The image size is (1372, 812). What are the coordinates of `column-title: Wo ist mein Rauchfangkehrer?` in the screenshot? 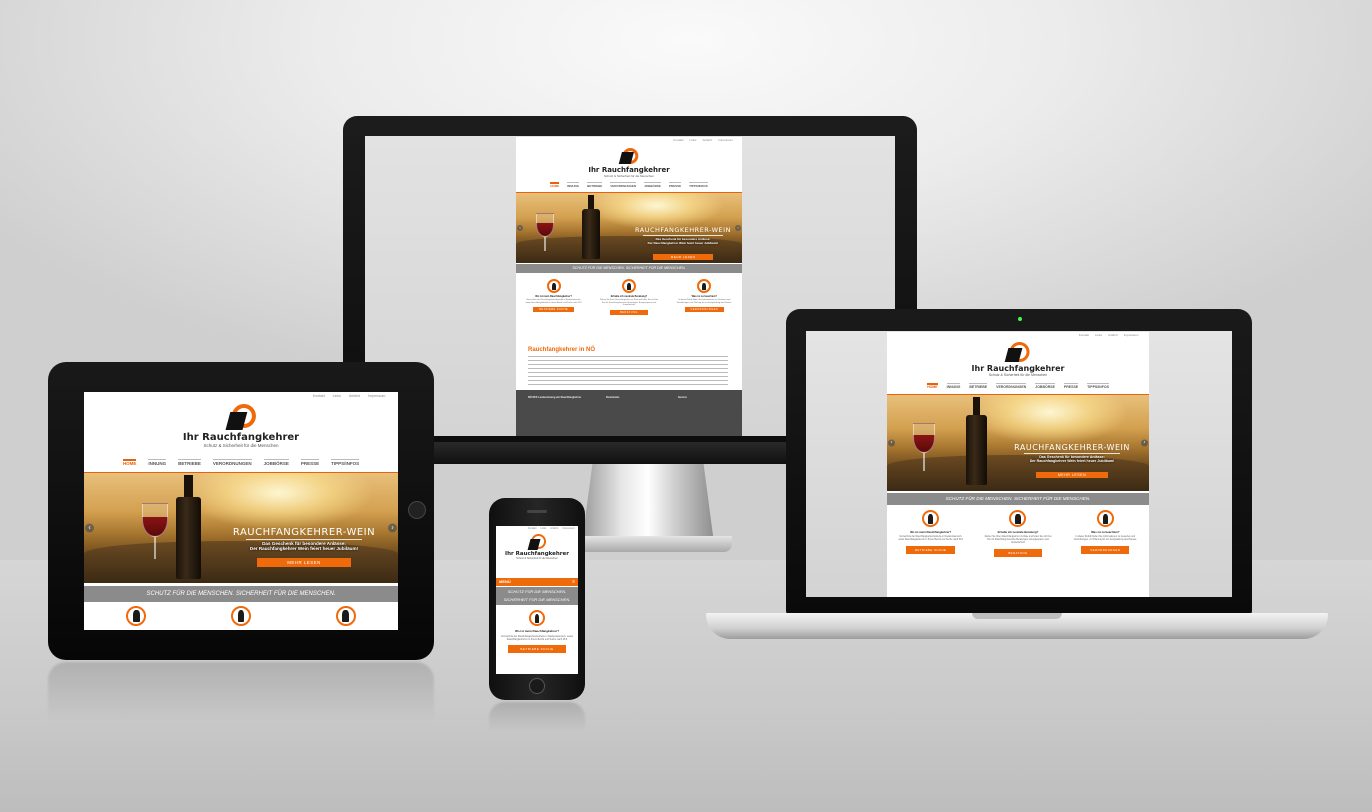 It's located at (554, 296).